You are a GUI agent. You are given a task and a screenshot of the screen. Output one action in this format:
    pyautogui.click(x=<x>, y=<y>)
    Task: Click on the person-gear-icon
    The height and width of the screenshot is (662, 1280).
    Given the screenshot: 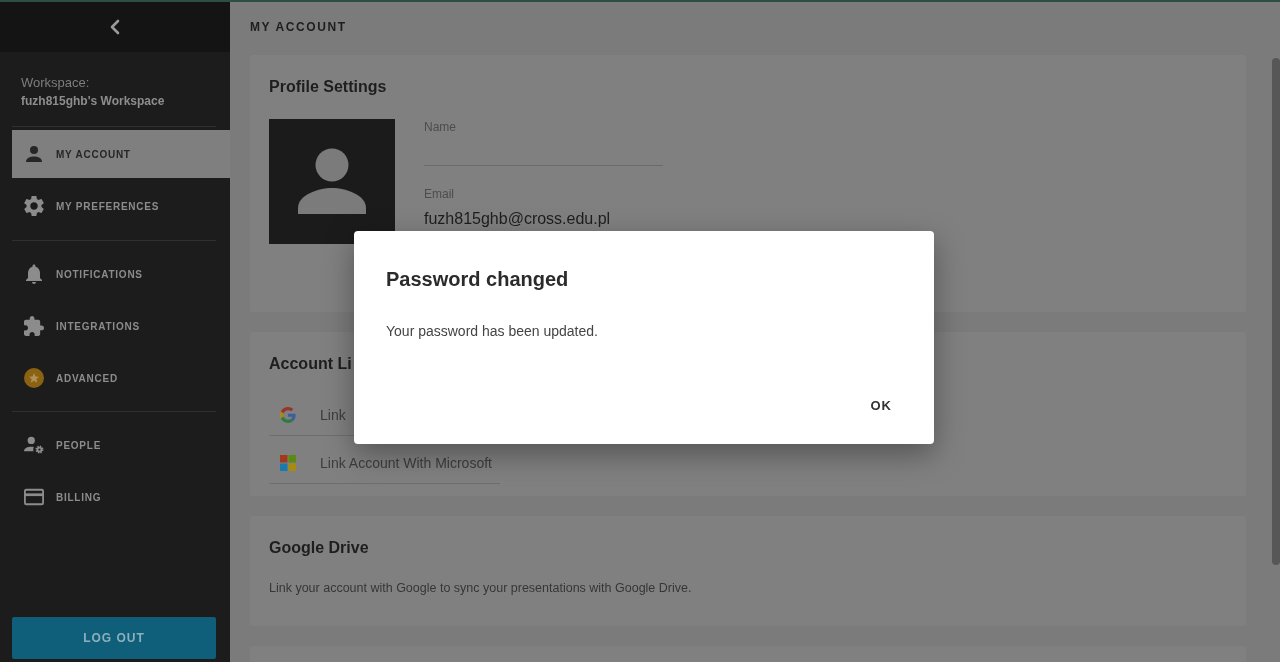 What is the action you would take?
    pyautogui.click(x=34, y=445)
    